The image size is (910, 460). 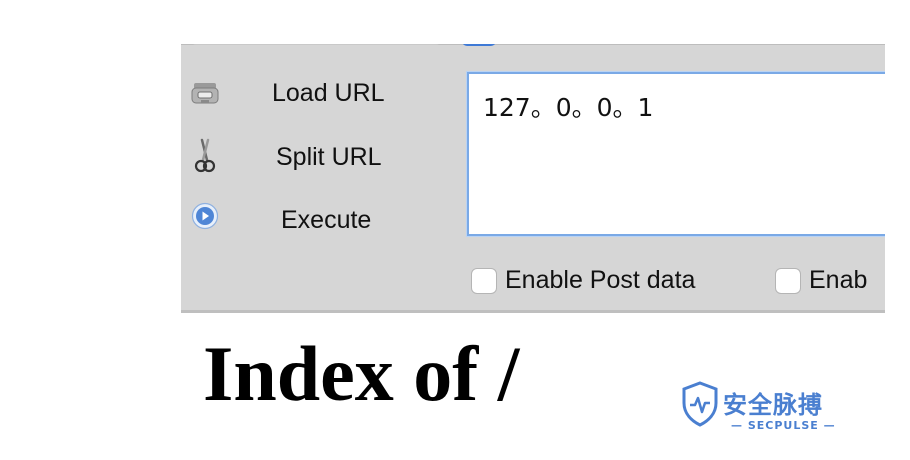 I want to click on execute-label: Execute, so click(x=326, y=220).